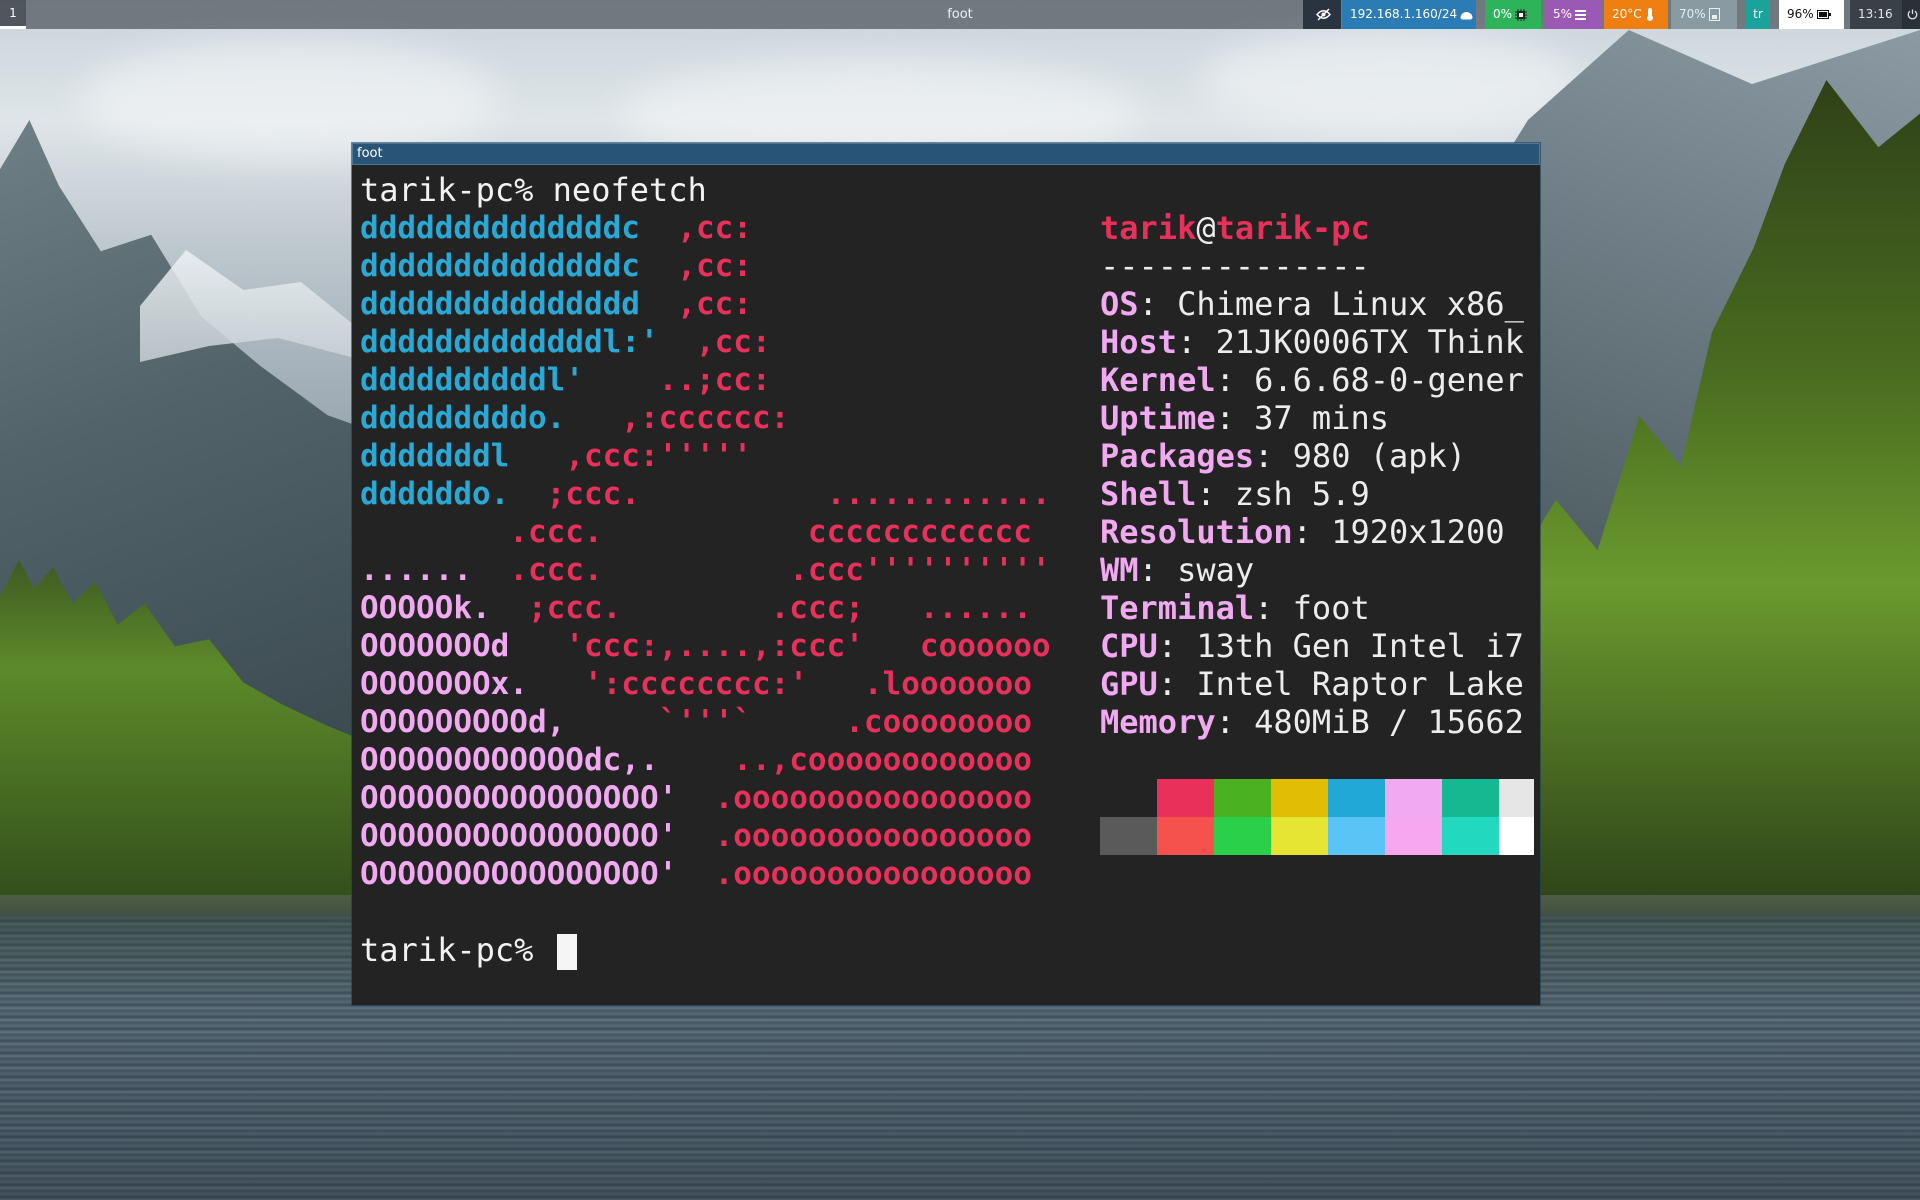 This screenshot has width=1920, height=1200. I want to click on text-cursor, so click(566, 952).